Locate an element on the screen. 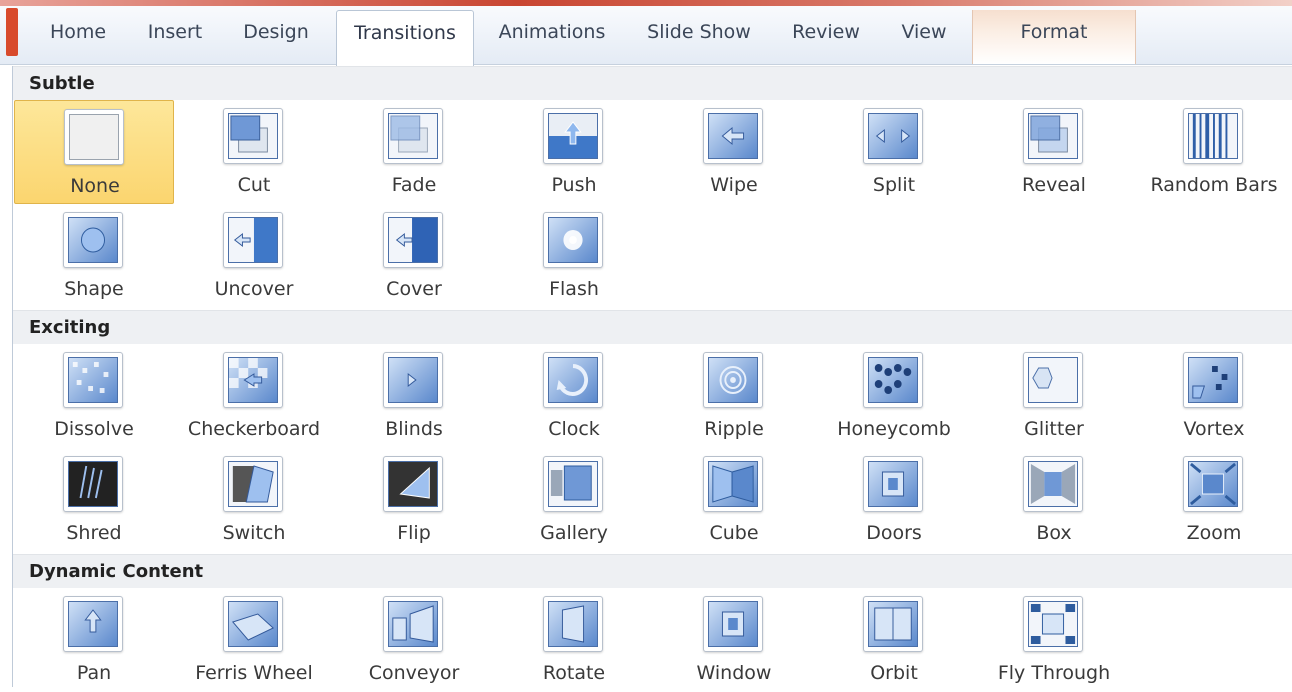  transition-window: Window is located at coordinates (734, 640).